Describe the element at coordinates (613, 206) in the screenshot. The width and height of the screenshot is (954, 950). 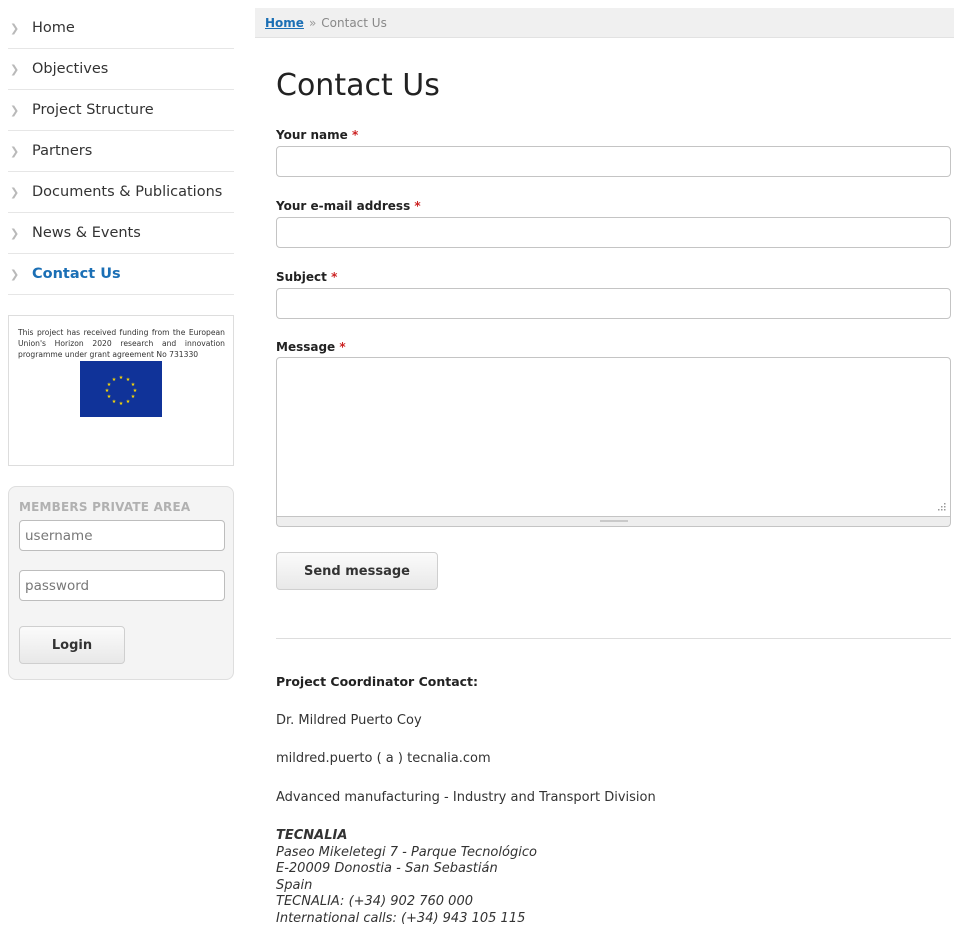
I see `email-label: Your e-mail address *` at that location.